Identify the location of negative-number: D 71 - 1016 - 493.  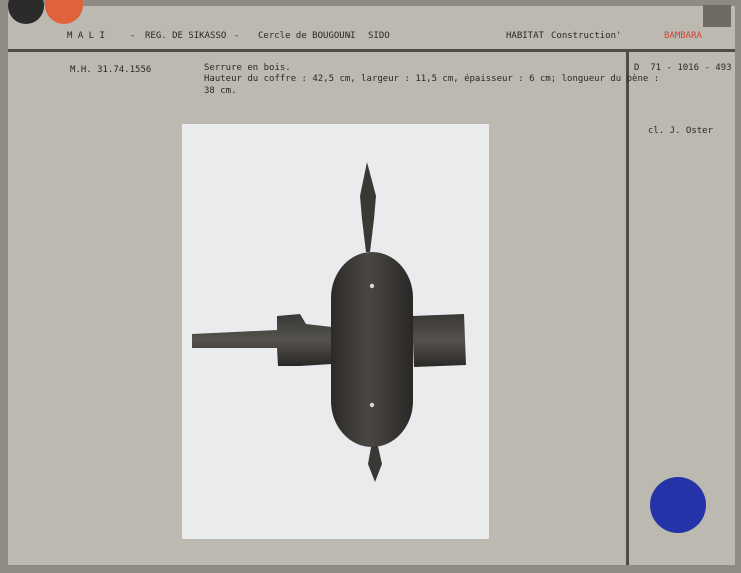
(683, 68).